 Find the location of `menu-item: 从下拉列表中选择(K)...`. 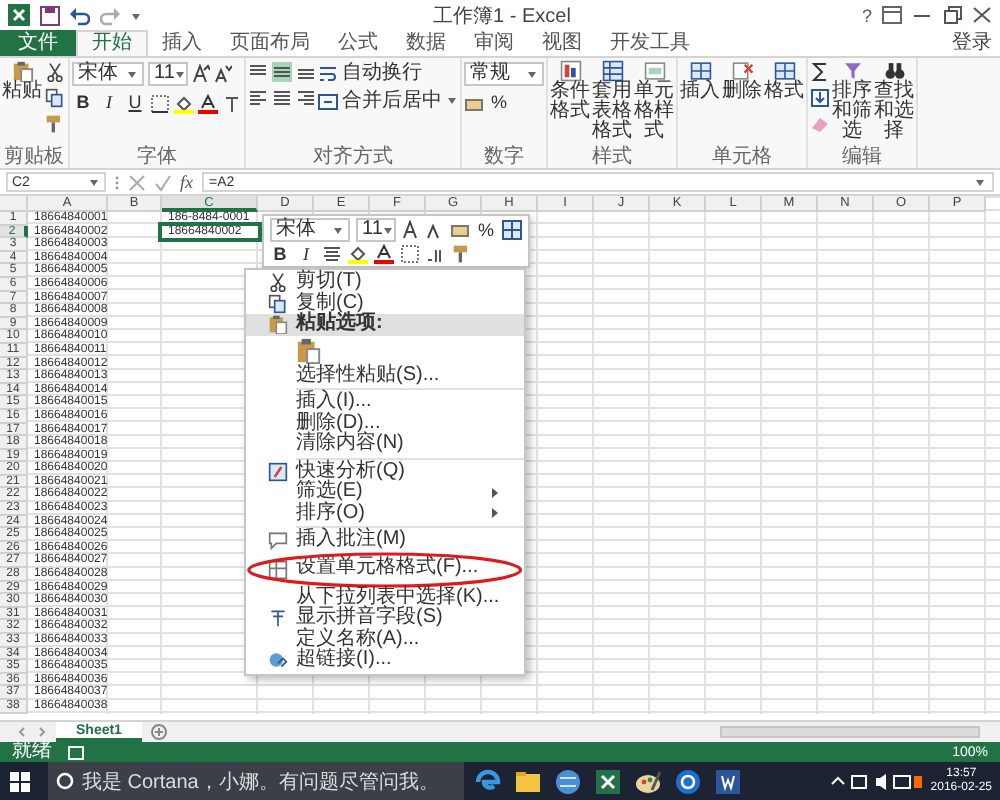

menu-item: 从下拉列表中选择(K)... is located at coordinates (385, 597).